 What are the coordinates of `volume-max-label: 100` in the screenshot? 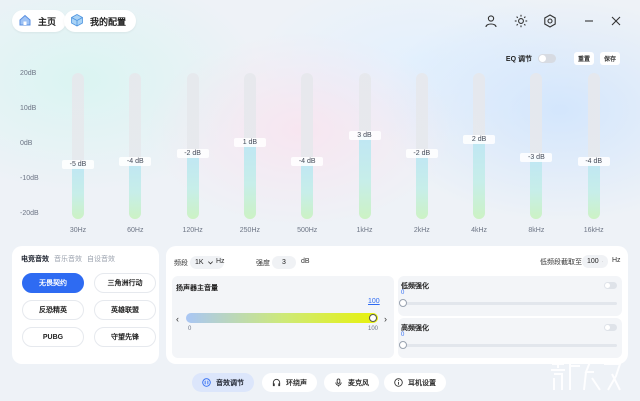 It's located at (373, 329).